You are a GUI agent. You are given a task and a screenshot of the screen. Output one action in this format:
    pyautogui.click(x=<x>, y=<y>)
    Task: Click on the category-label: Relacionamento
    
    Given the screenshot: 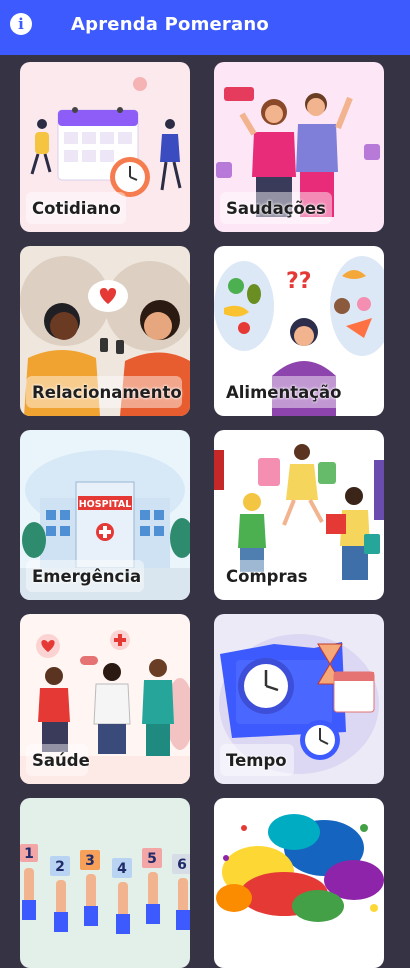 What is the action you would take?
    pyautogui.click(x=107, y=392)
    